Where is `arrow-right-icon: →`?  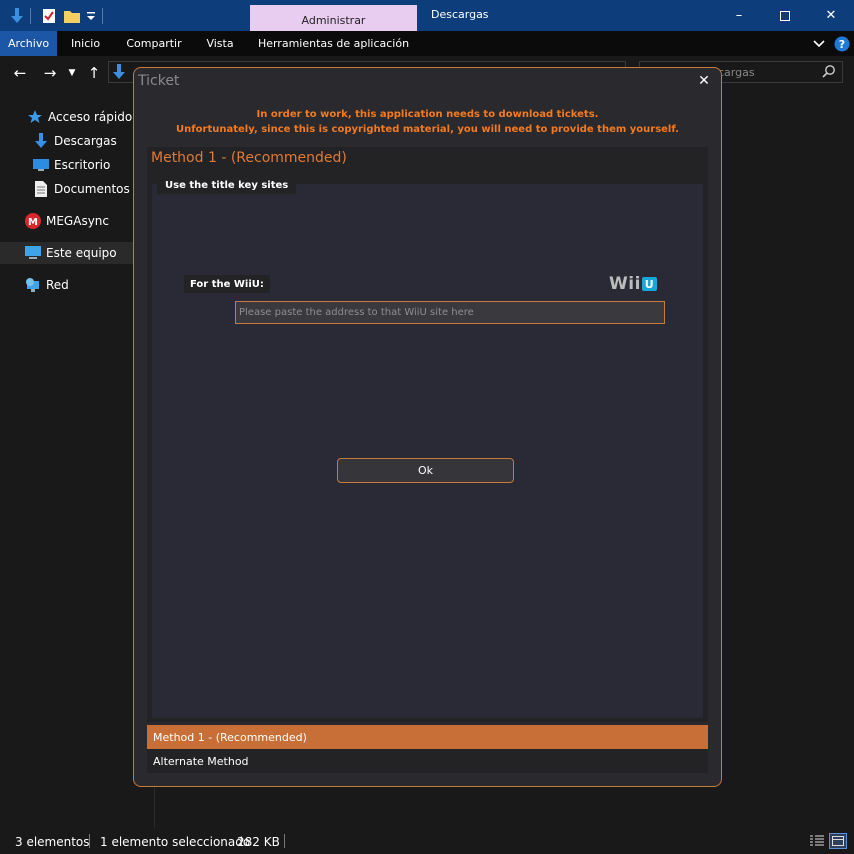
arrow-right-icon: → is located at coordinates (50, 73).